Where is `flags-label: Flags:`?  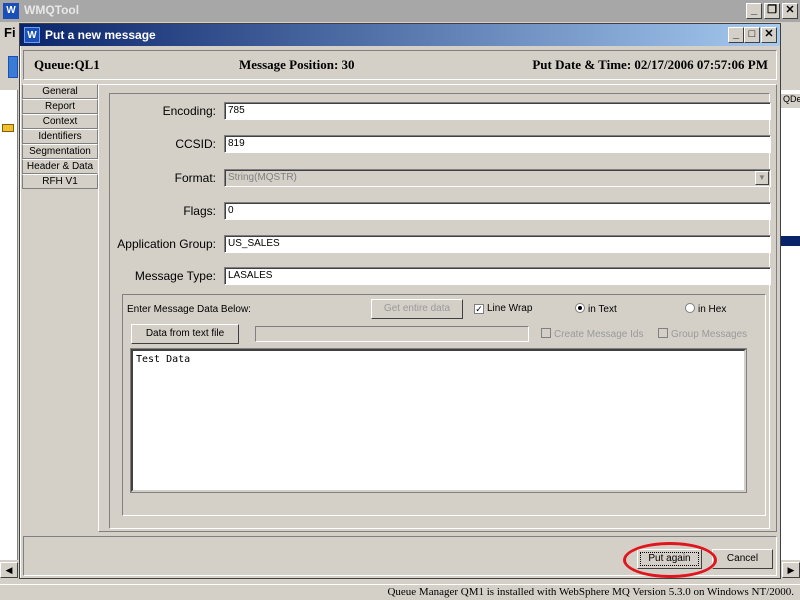
flags-label: Flags: is located at coordinates (199, 211).